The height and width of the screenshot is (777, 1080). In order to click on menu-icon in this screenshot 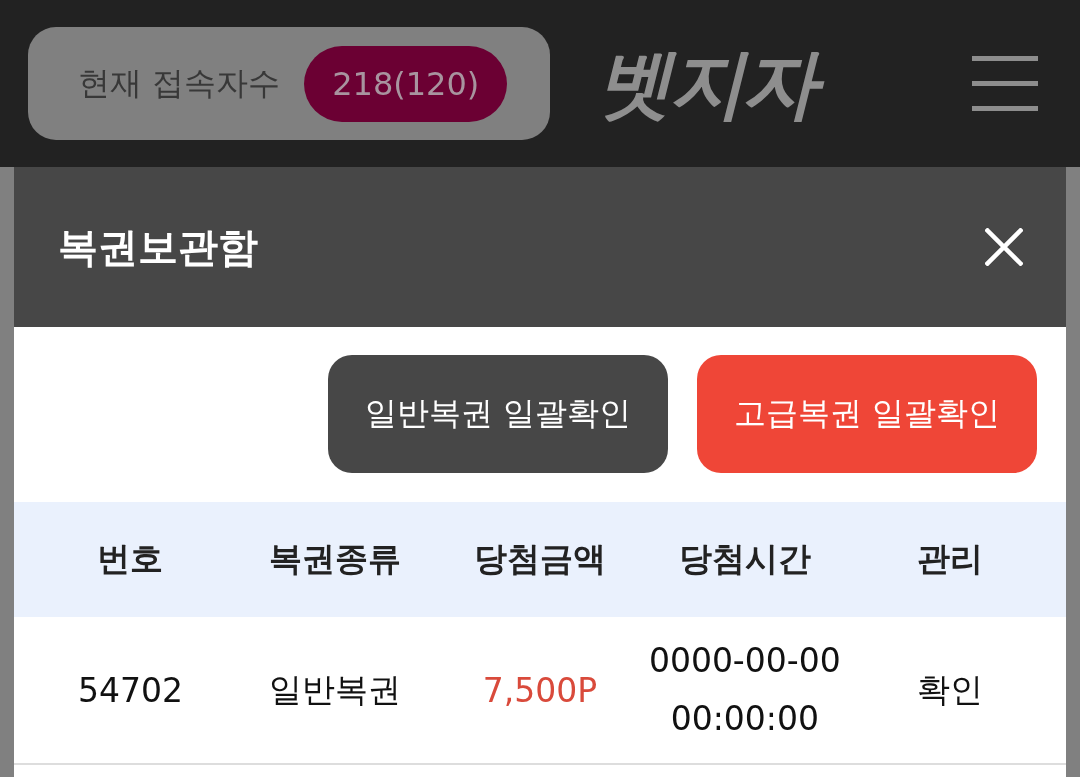, I will do `click(1005, 83)`.